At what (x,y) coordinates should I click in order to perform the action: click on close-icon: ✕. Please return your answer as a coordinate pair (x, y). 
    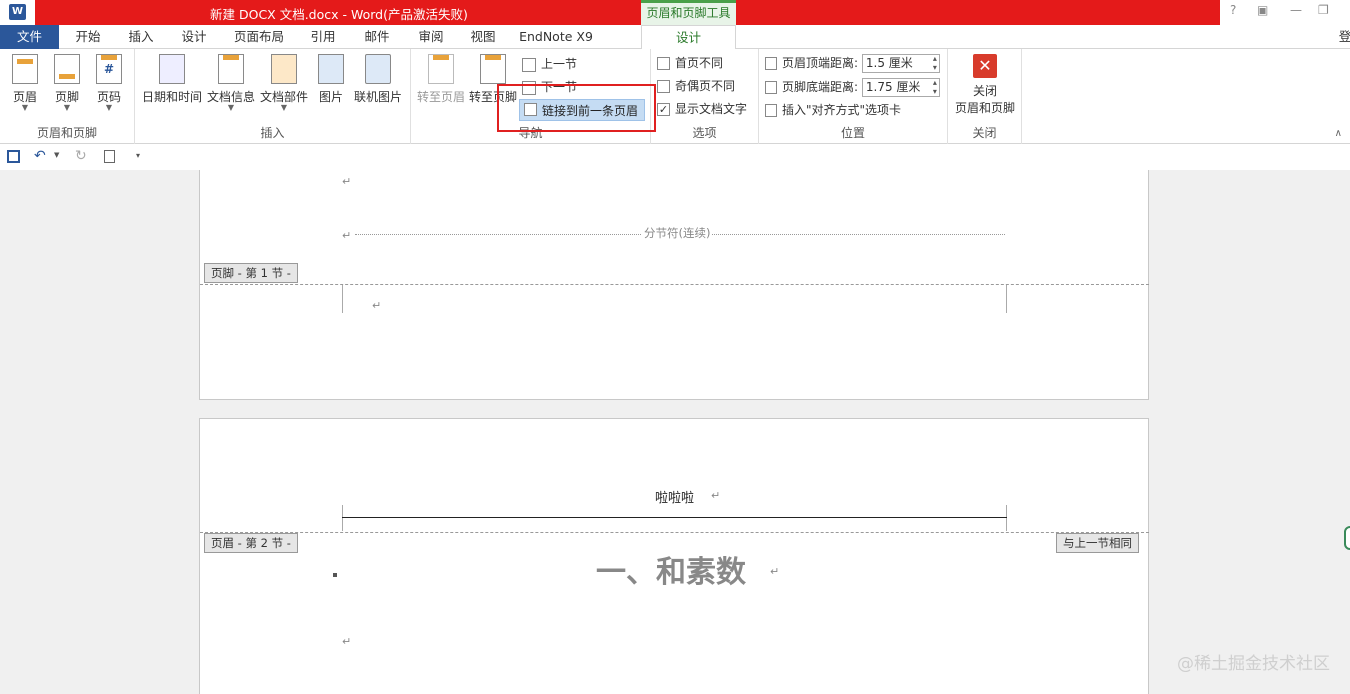
    Looking at the image, I should click on (985, 66).